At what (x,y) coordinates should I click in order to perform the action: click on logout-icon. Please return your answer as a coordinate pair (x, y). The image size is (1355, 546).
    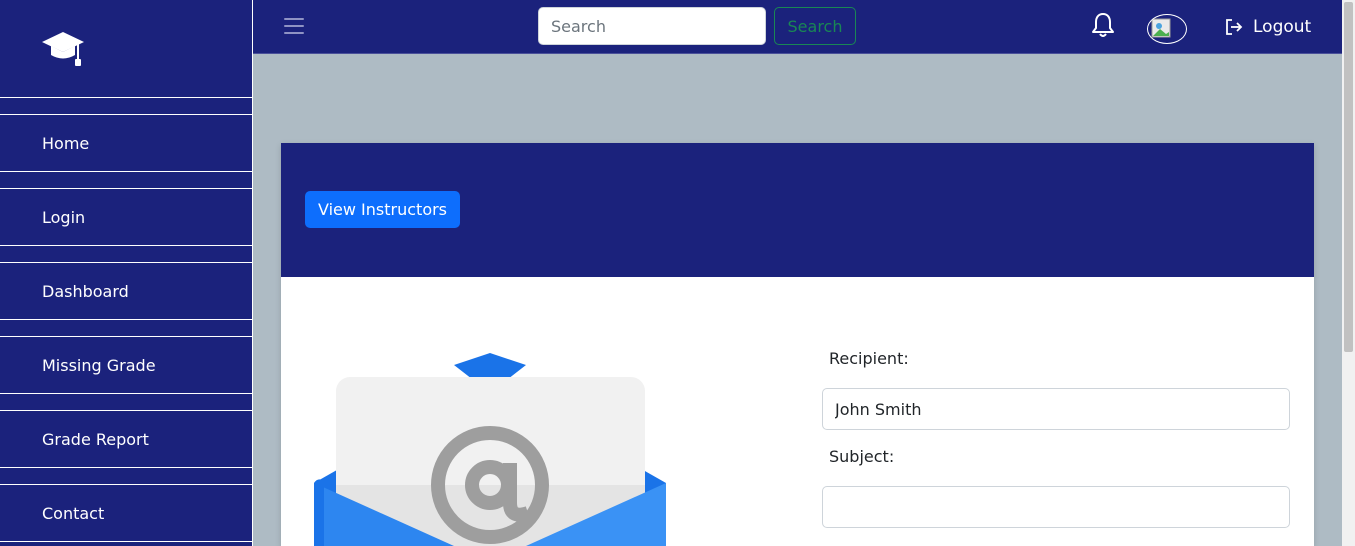
    Looking at the image, I should click on (1234, 27).